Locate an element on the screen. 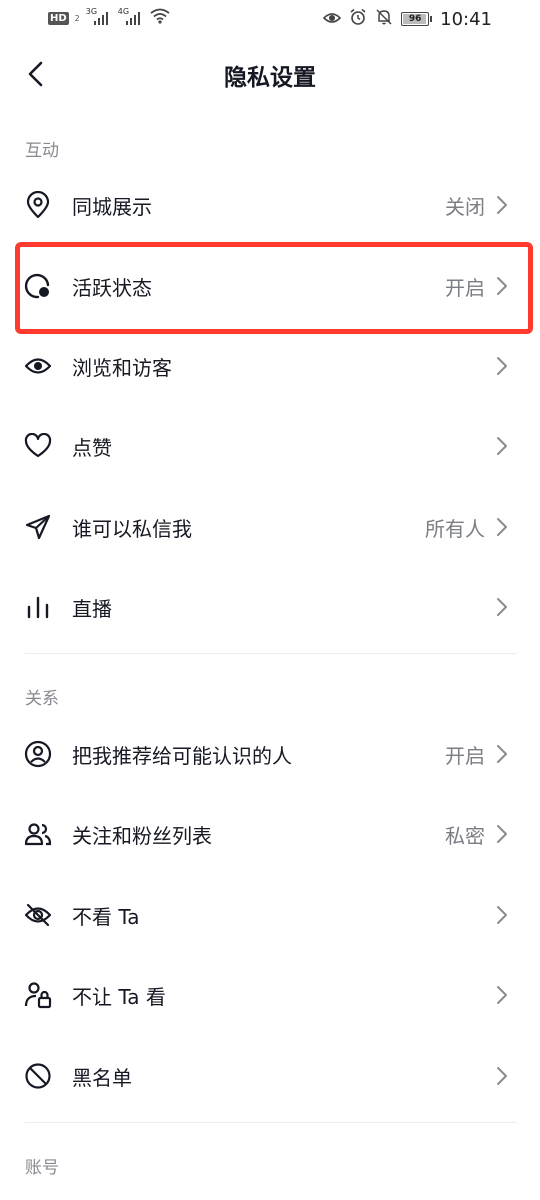 Image resolution: width=540 pixels, height=1200 pixels. section-header-account: 账号 is located at coordinates (42, 1168).